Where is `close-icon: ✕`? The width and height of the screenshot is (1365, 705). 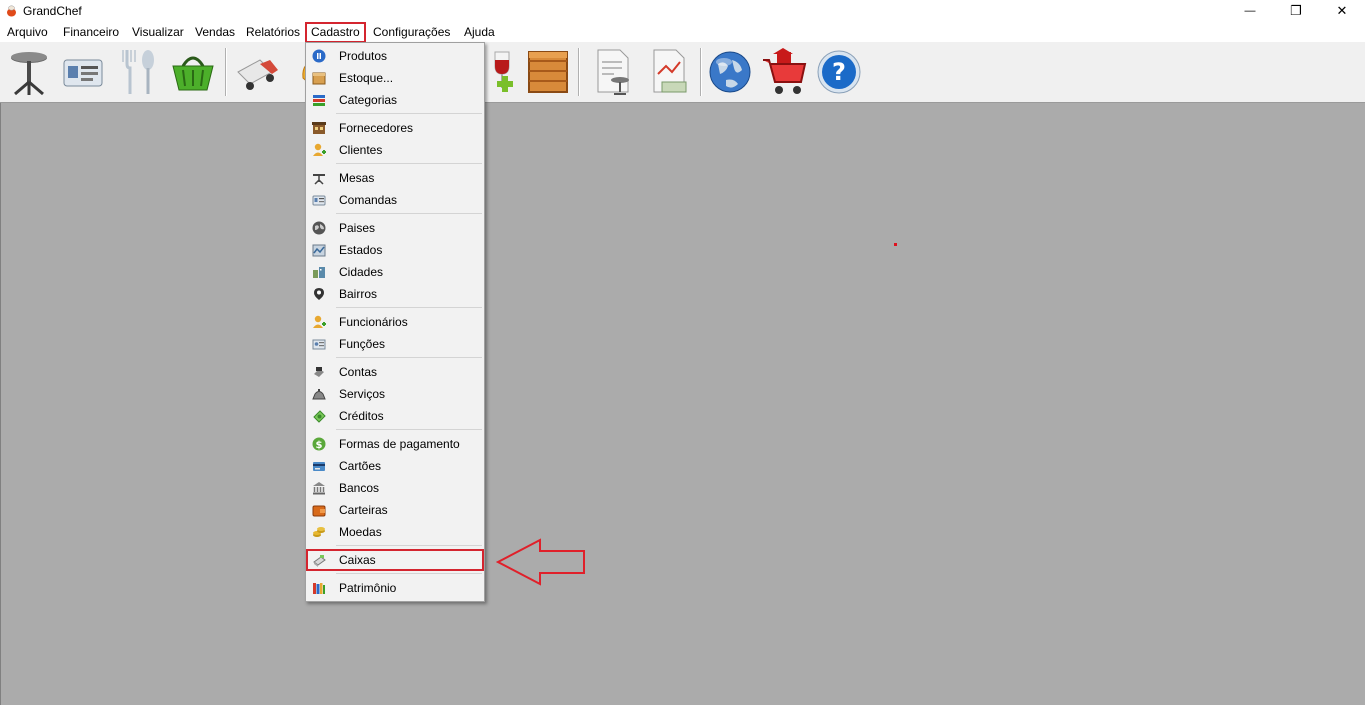
close-icon: ✕ is located at coordinates (1342, 10).